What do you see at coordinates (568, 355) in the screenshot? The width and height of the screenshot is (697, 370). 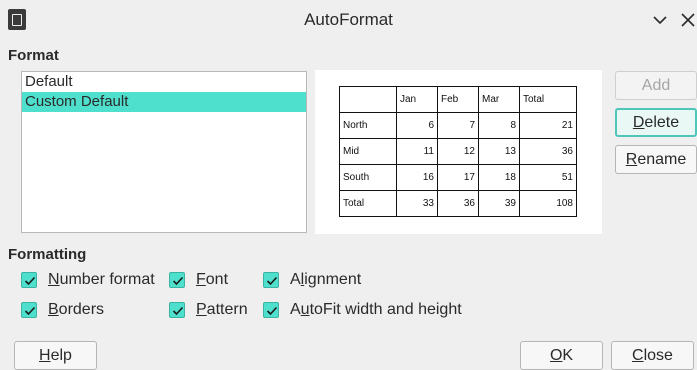 I see `ok-label-post: K` at bounding box center [568, 355].